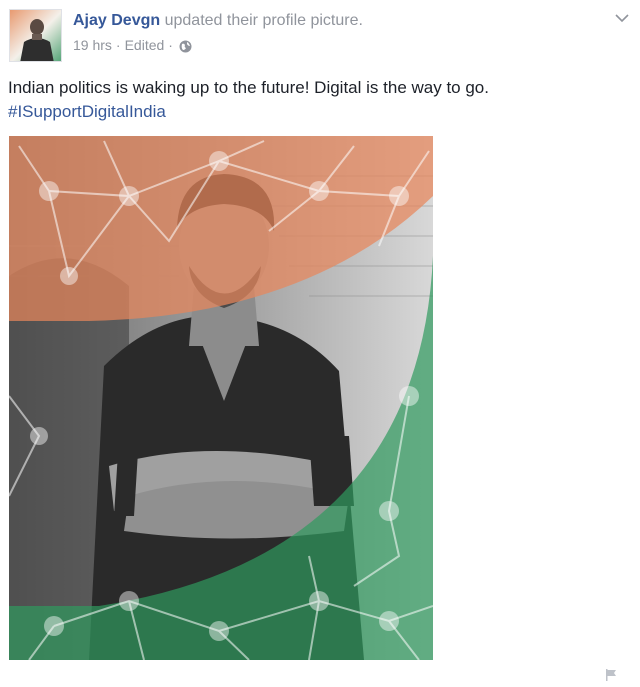 Image resolution: width=640 pixels, height=687 pixels. What do you see at coordinates (308, 112) in the screenshot?
I see `hashtag-link: #ISupportDigitalIndia` at bounding box center [308, 112].